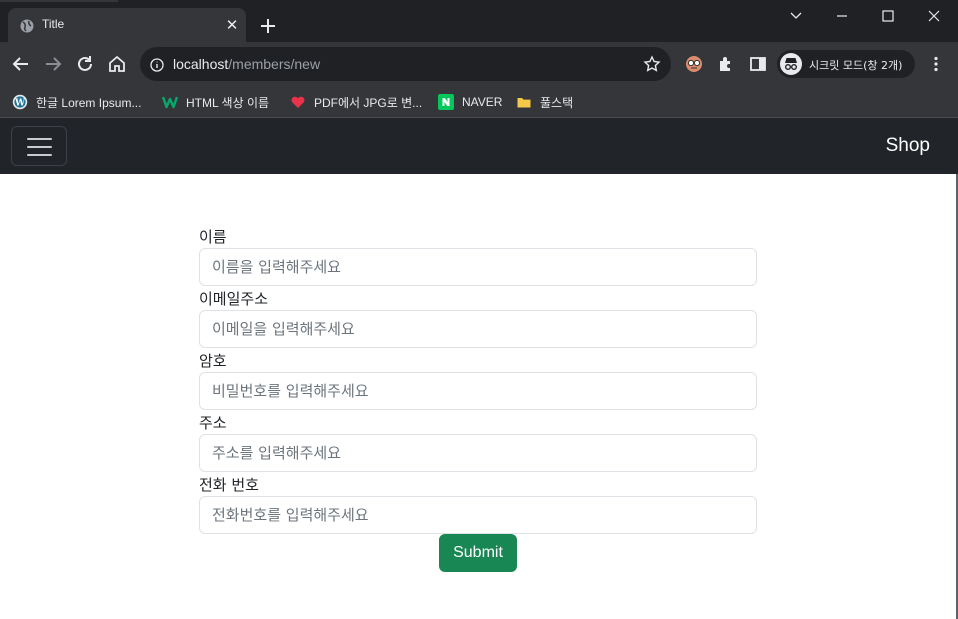 The width and height of the screenshot is (958, 619). Describe the element at coordinates (934, 16) in the screenshot. I see `window-close-icon` at that location.